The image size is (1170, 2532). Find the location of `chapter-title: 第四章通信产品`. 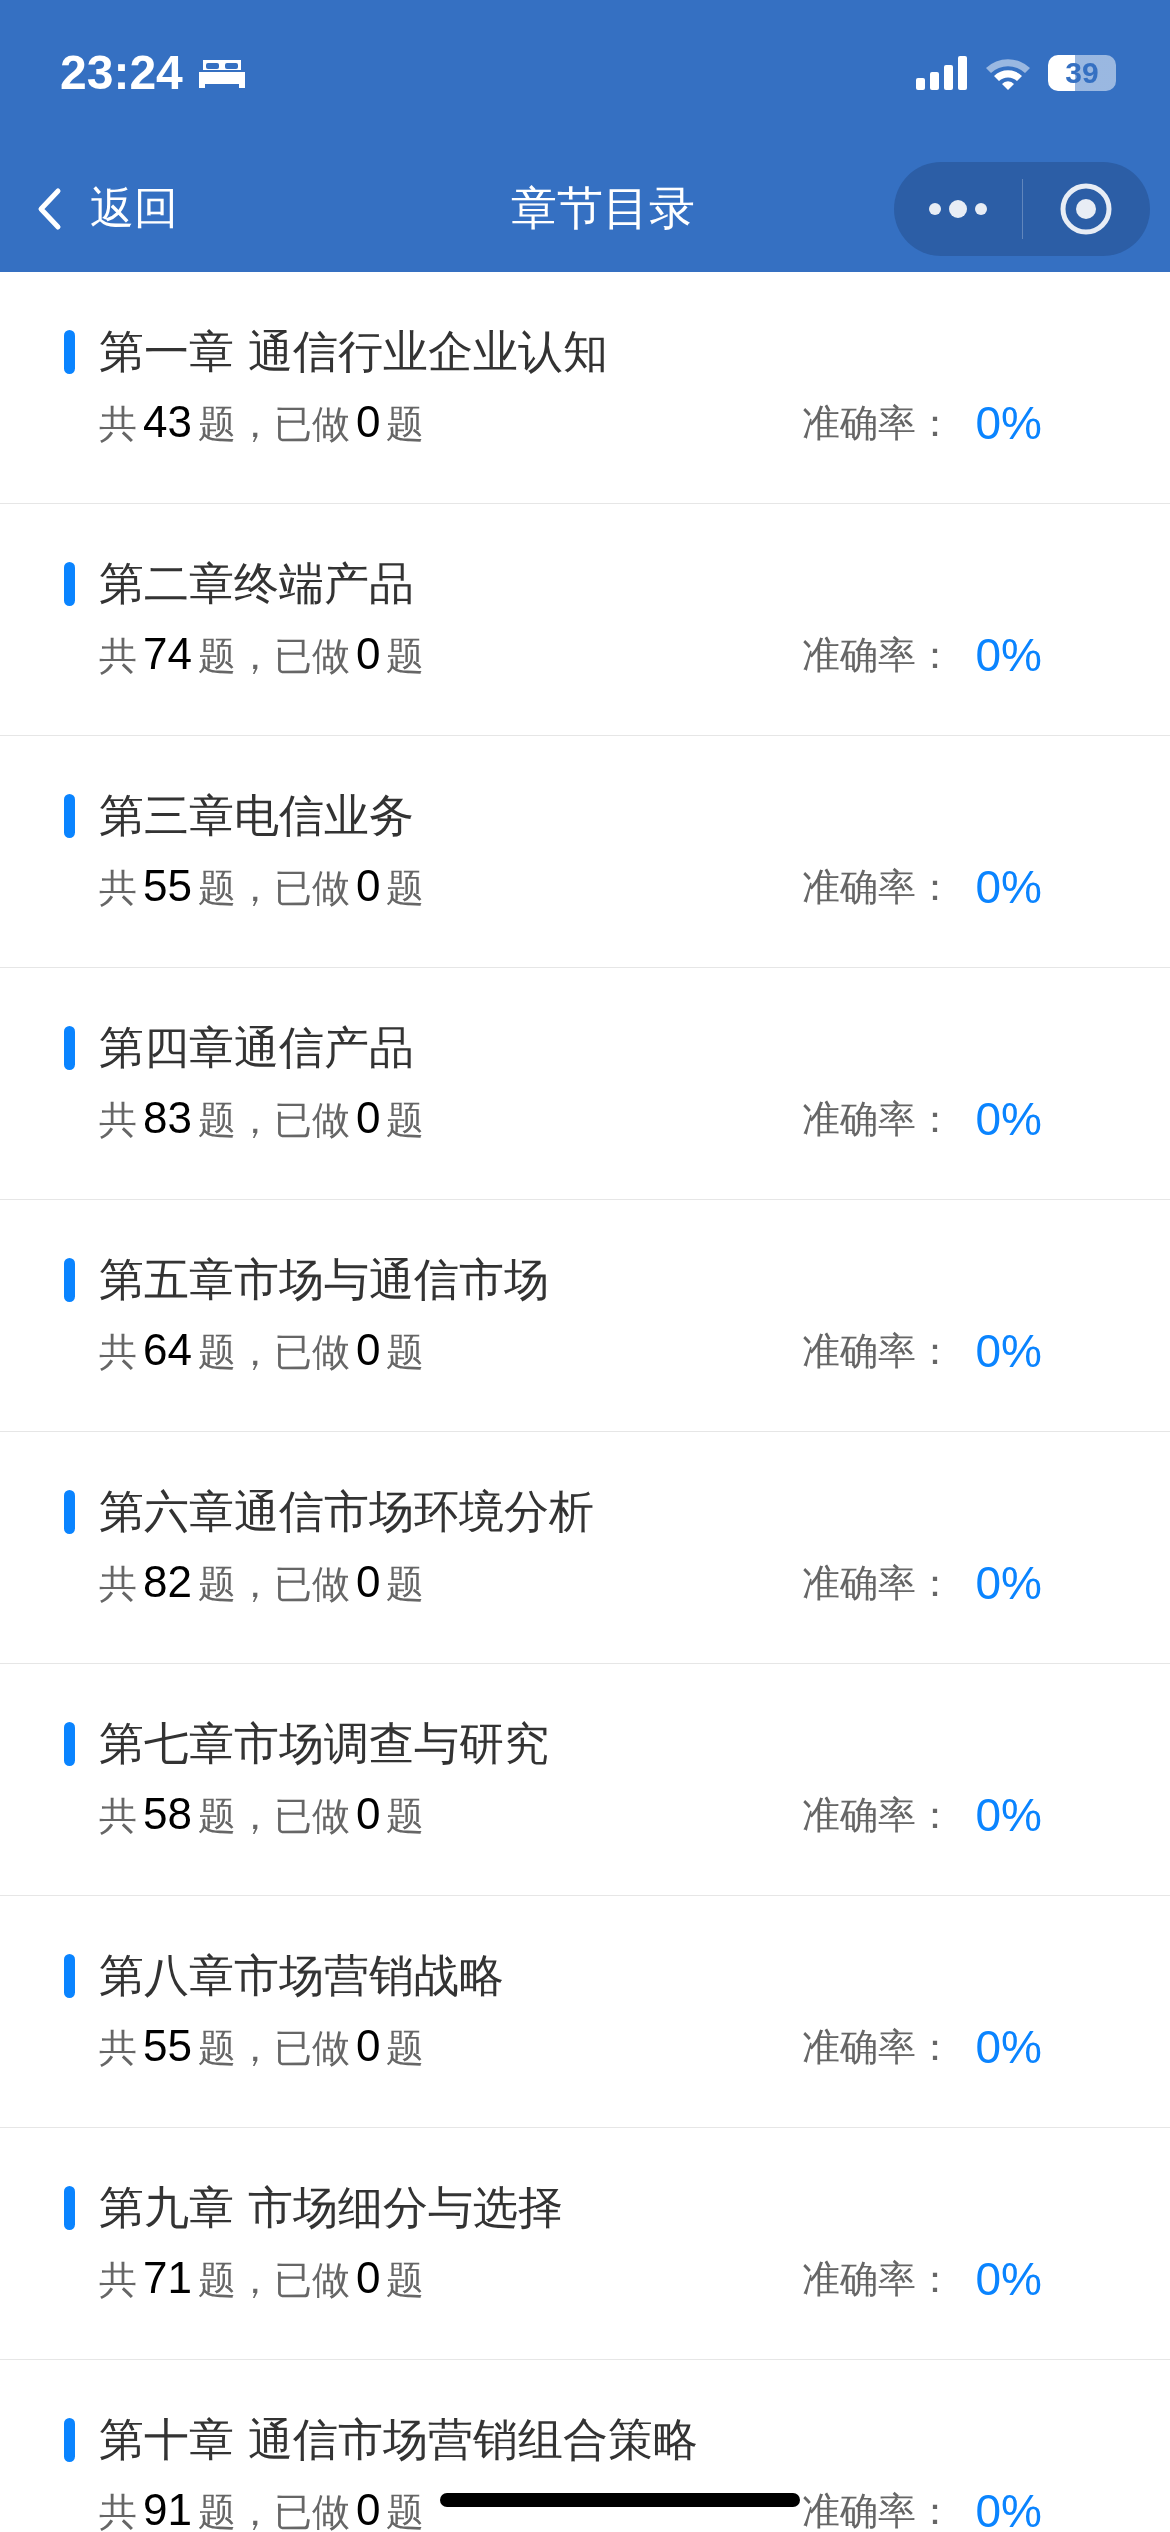

chapter-title: 第四章通信产品 is located at coordinates (256, 1048).